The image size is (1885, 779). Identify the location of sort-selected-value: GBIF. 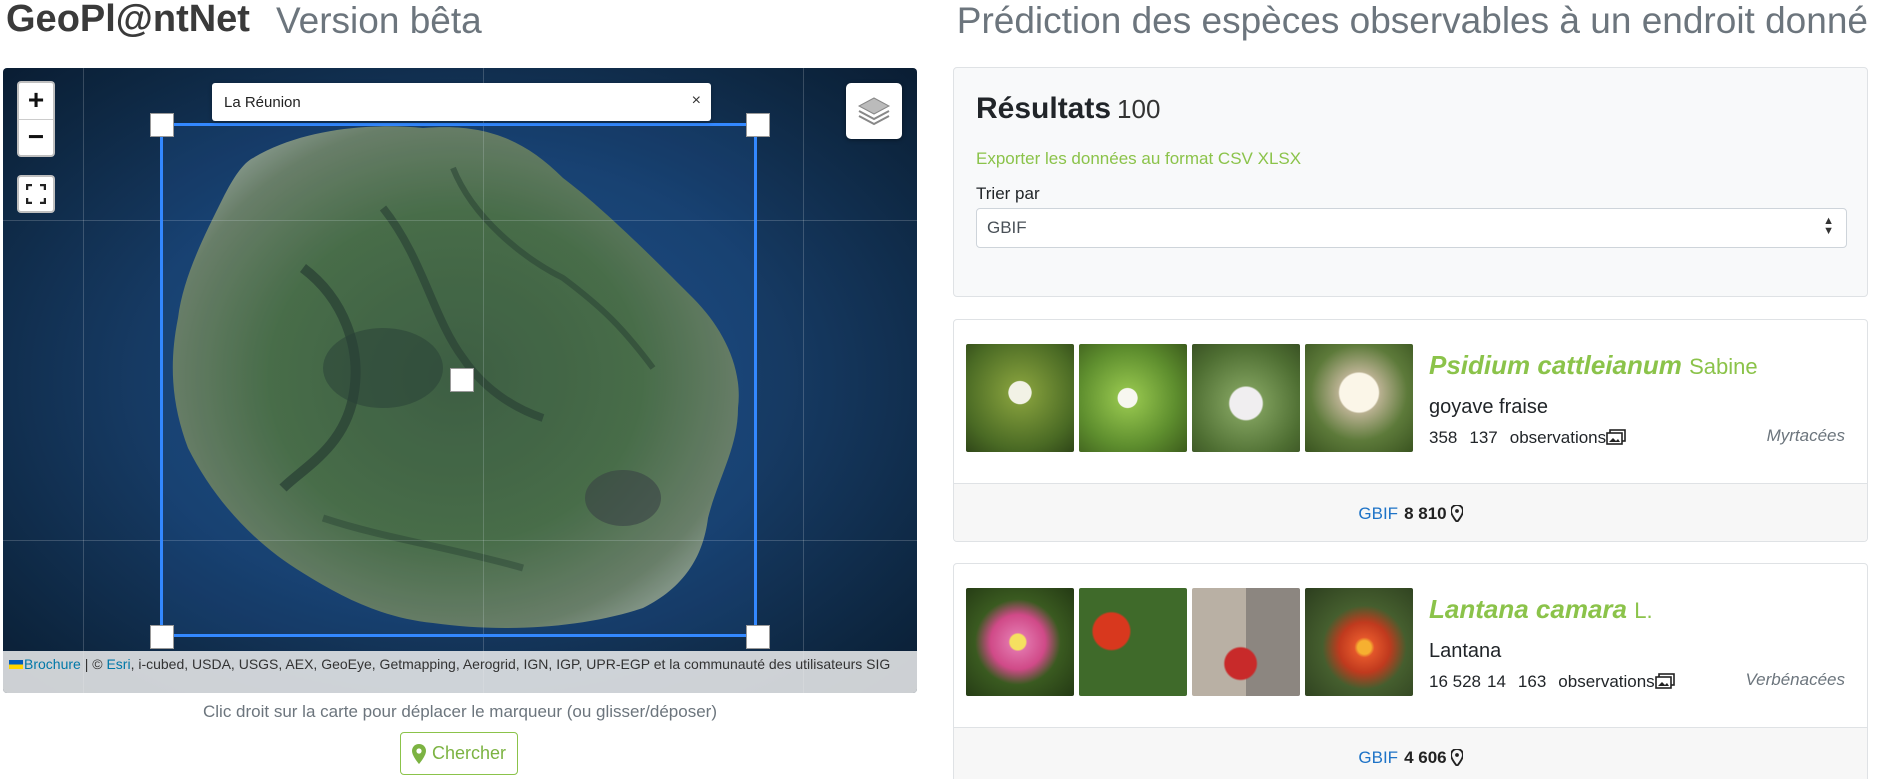
(1007, 227).